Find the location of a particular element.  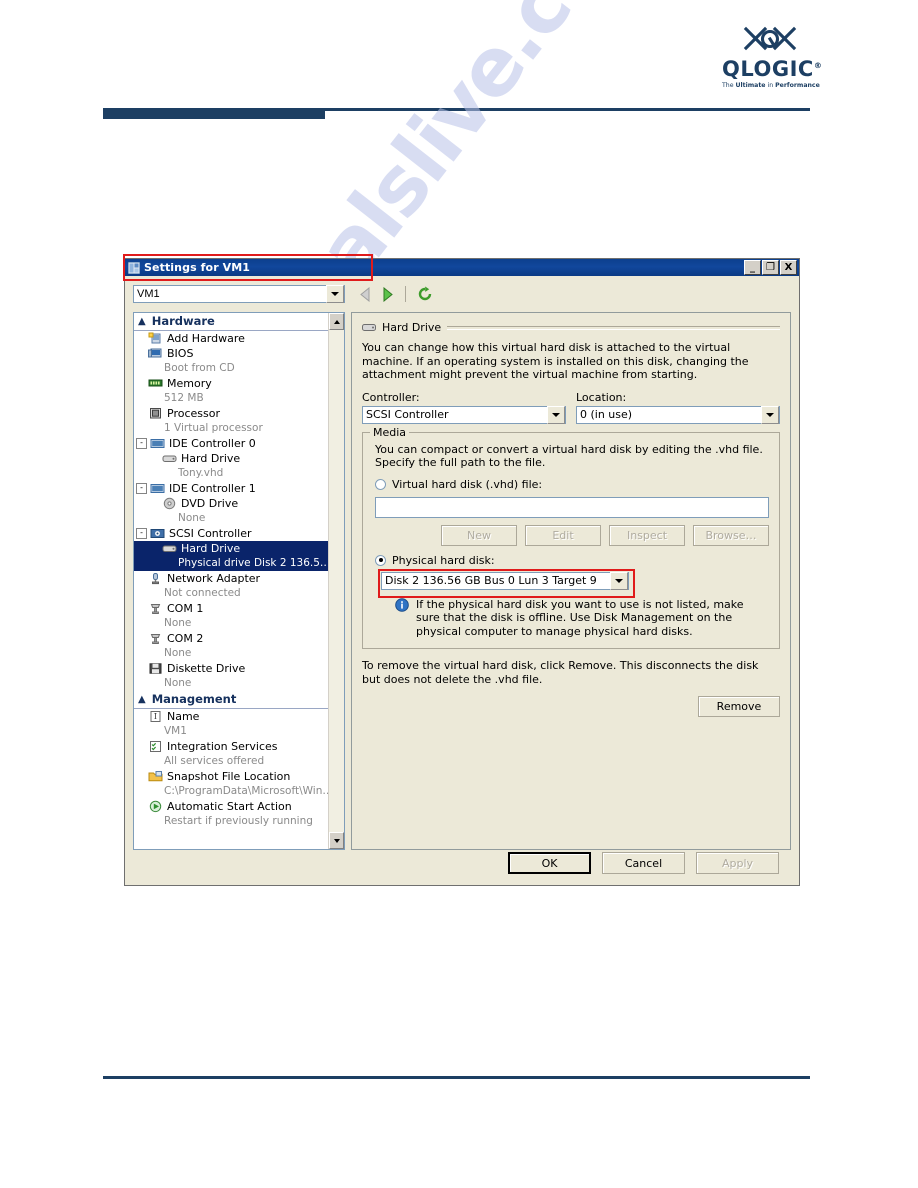

tree-item-network-adapter: Network Adapter is located at coordinates (231, 578).